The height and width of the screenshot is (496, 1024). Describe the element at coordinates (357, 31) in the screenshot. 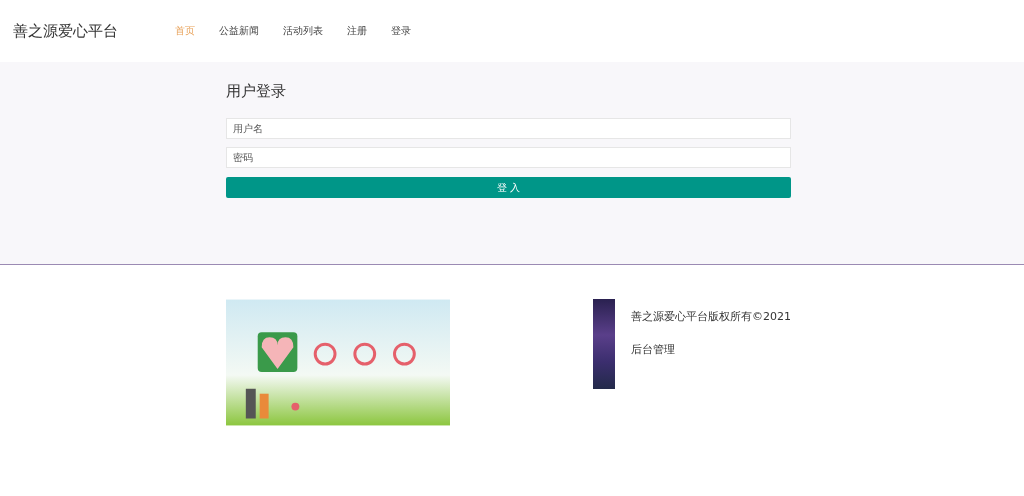

I see `nav-link: 注册` at that location.